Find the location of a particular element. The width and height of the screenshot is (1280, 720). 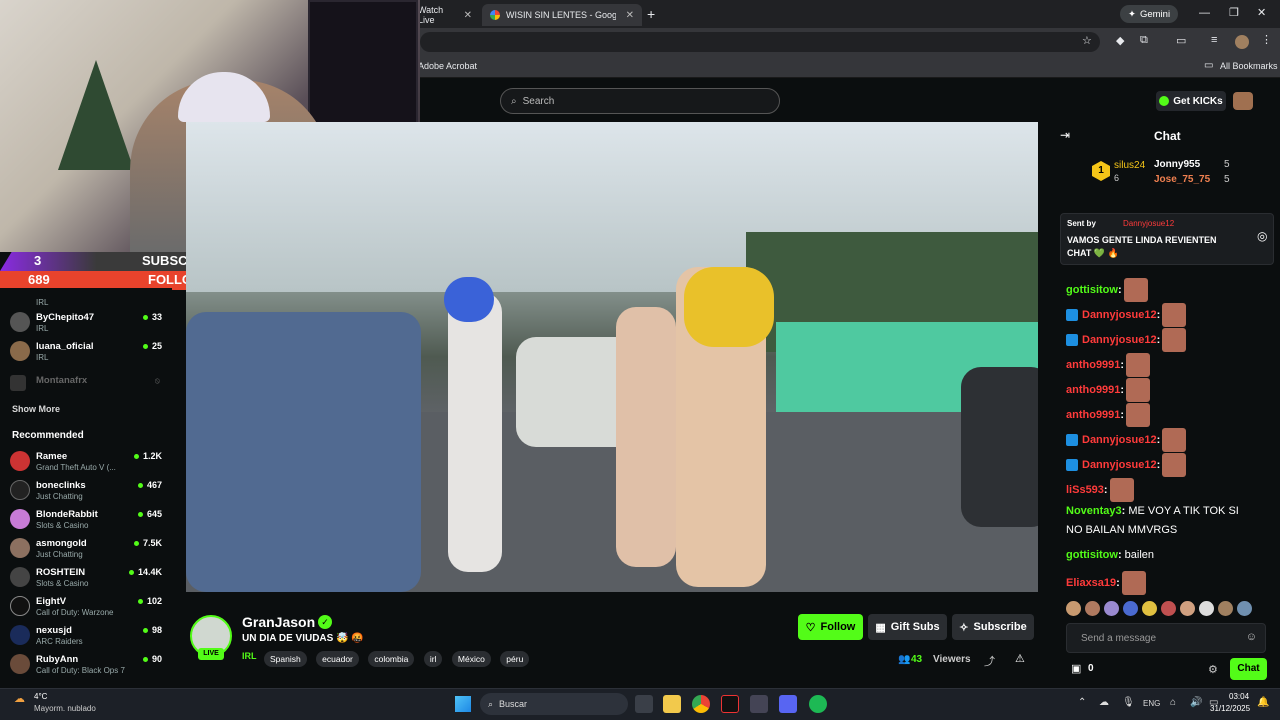

chat-gear-icon: ⚙ is located at coordinates (1213, 669).